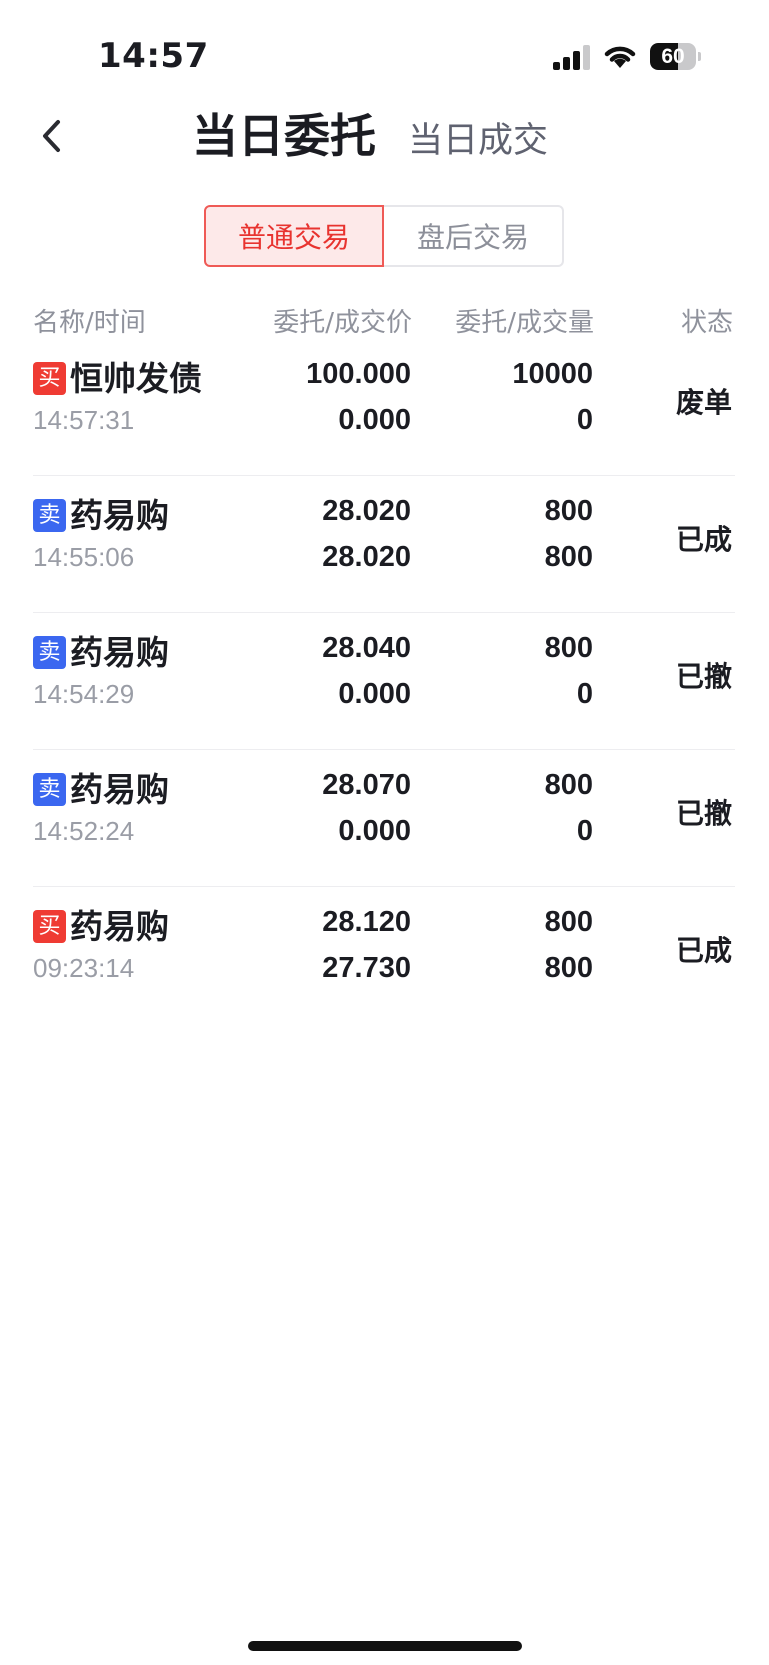 The image size is (769, 1665). What do you see at coordinates (84, 831) in the screenshot?
I see `order-time: 14:52:24` at bounding box center [84, 831].